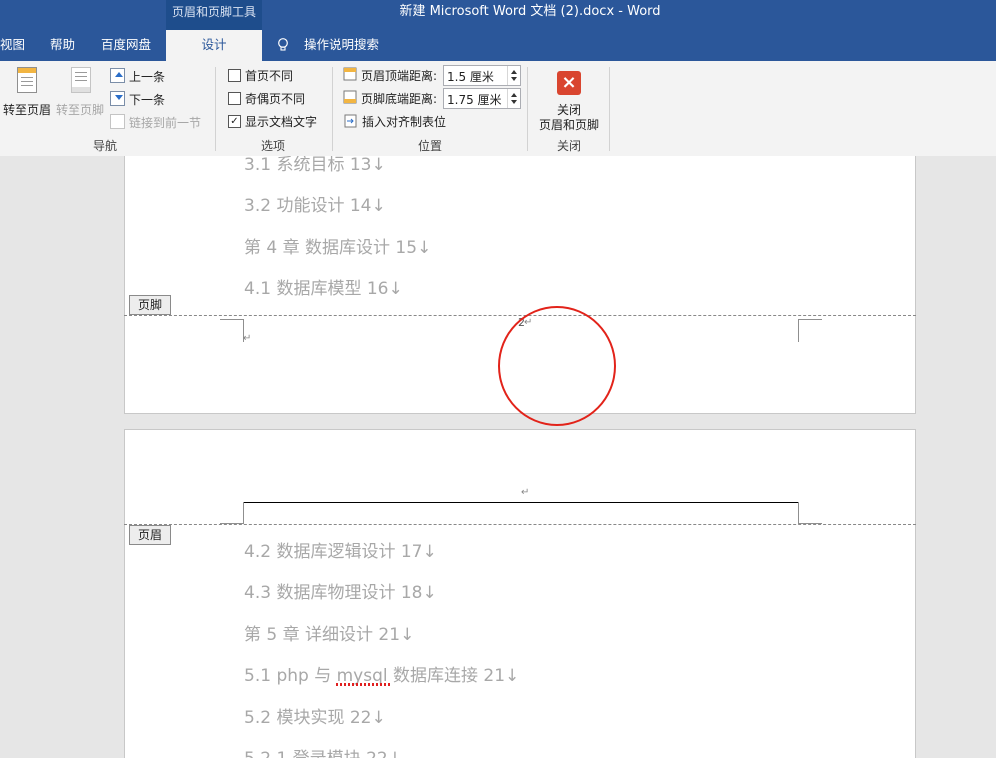 This screenshot has width=996, height=758. What do you see at coordinates (429, 146) in the screenshot?
I see `group-label-position: 位置` at bounding box center [429, 146].